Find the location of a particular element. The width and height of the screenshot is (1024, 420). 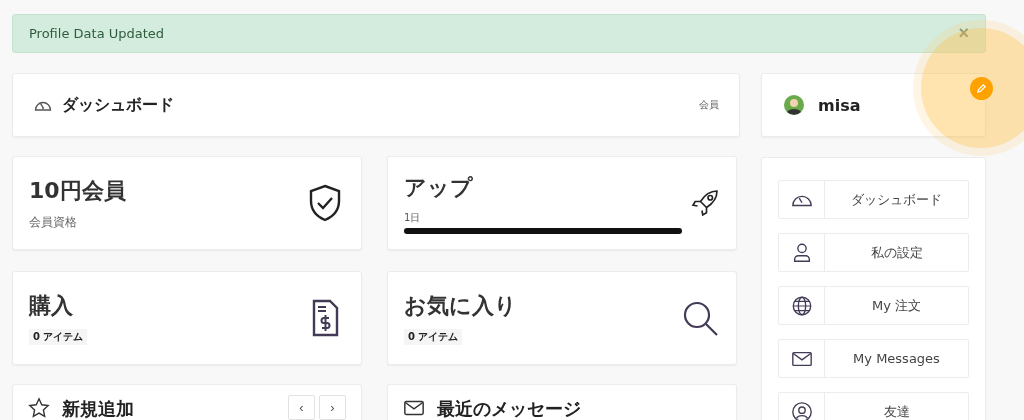

edit-button is located at coordinates (981, 88).